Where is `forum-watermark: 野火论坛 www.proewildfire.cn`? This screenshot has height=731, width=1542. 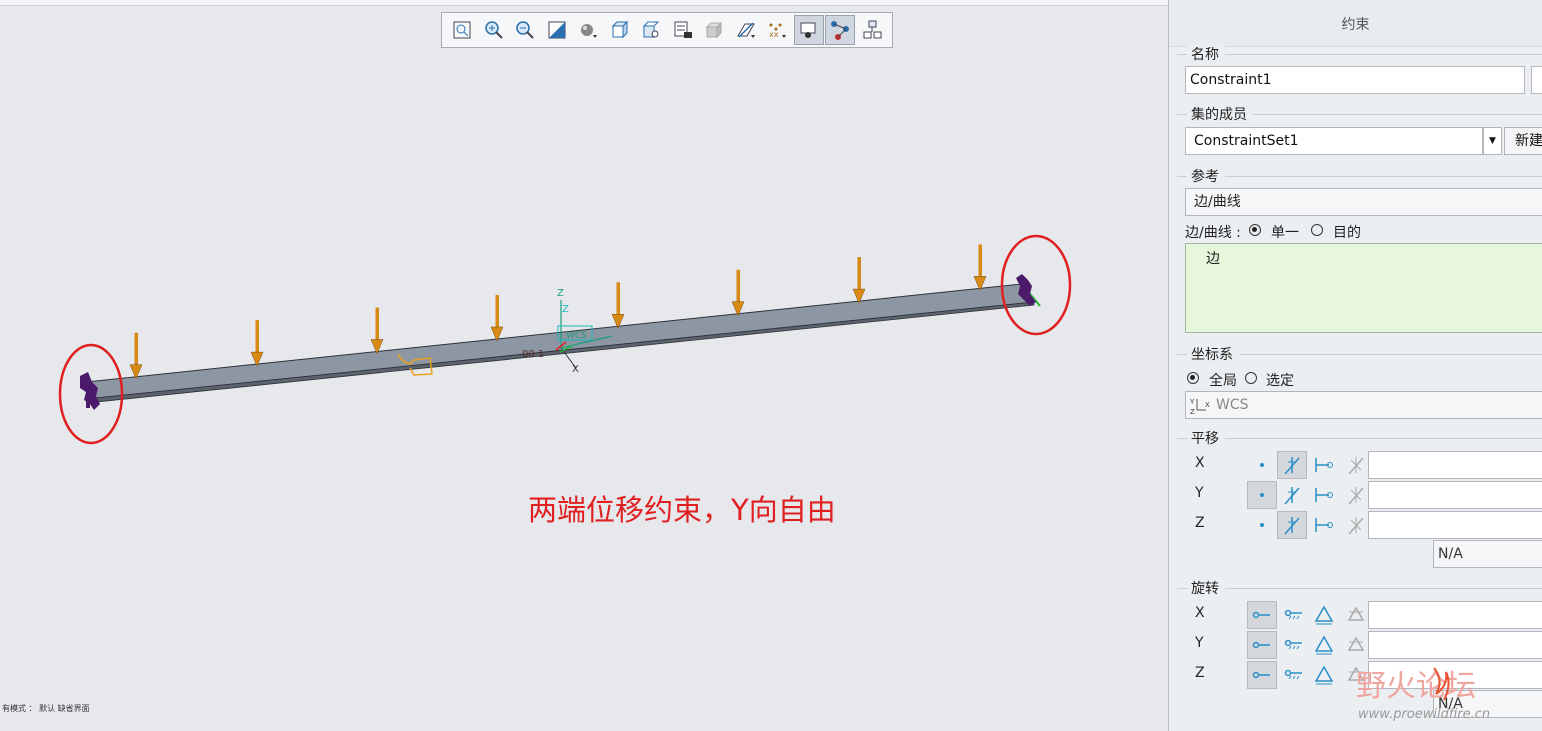 forum-watermark: 野火论坛 www.proewildfire.cn is located at coordinates (1441, 694).